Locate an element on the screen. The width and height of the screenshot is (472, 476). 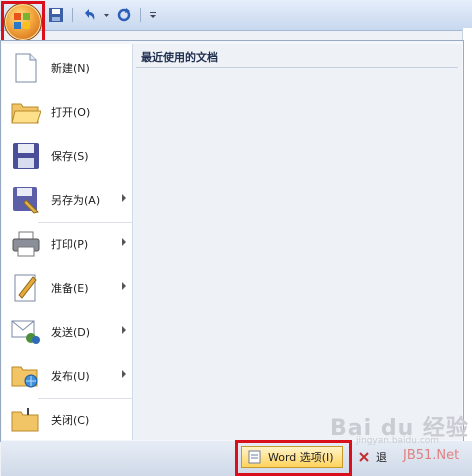
menu-item-save-as: 另存为(A) is located at coordinates (69, 200).